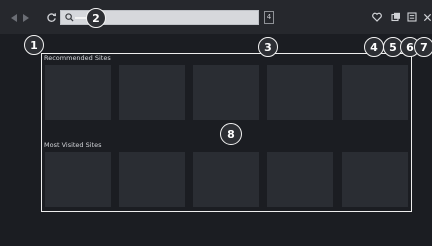 Image resolution: width=432 pixels, height=246 pixels. I want to click on back-arrow-icon, so click(14, 18).